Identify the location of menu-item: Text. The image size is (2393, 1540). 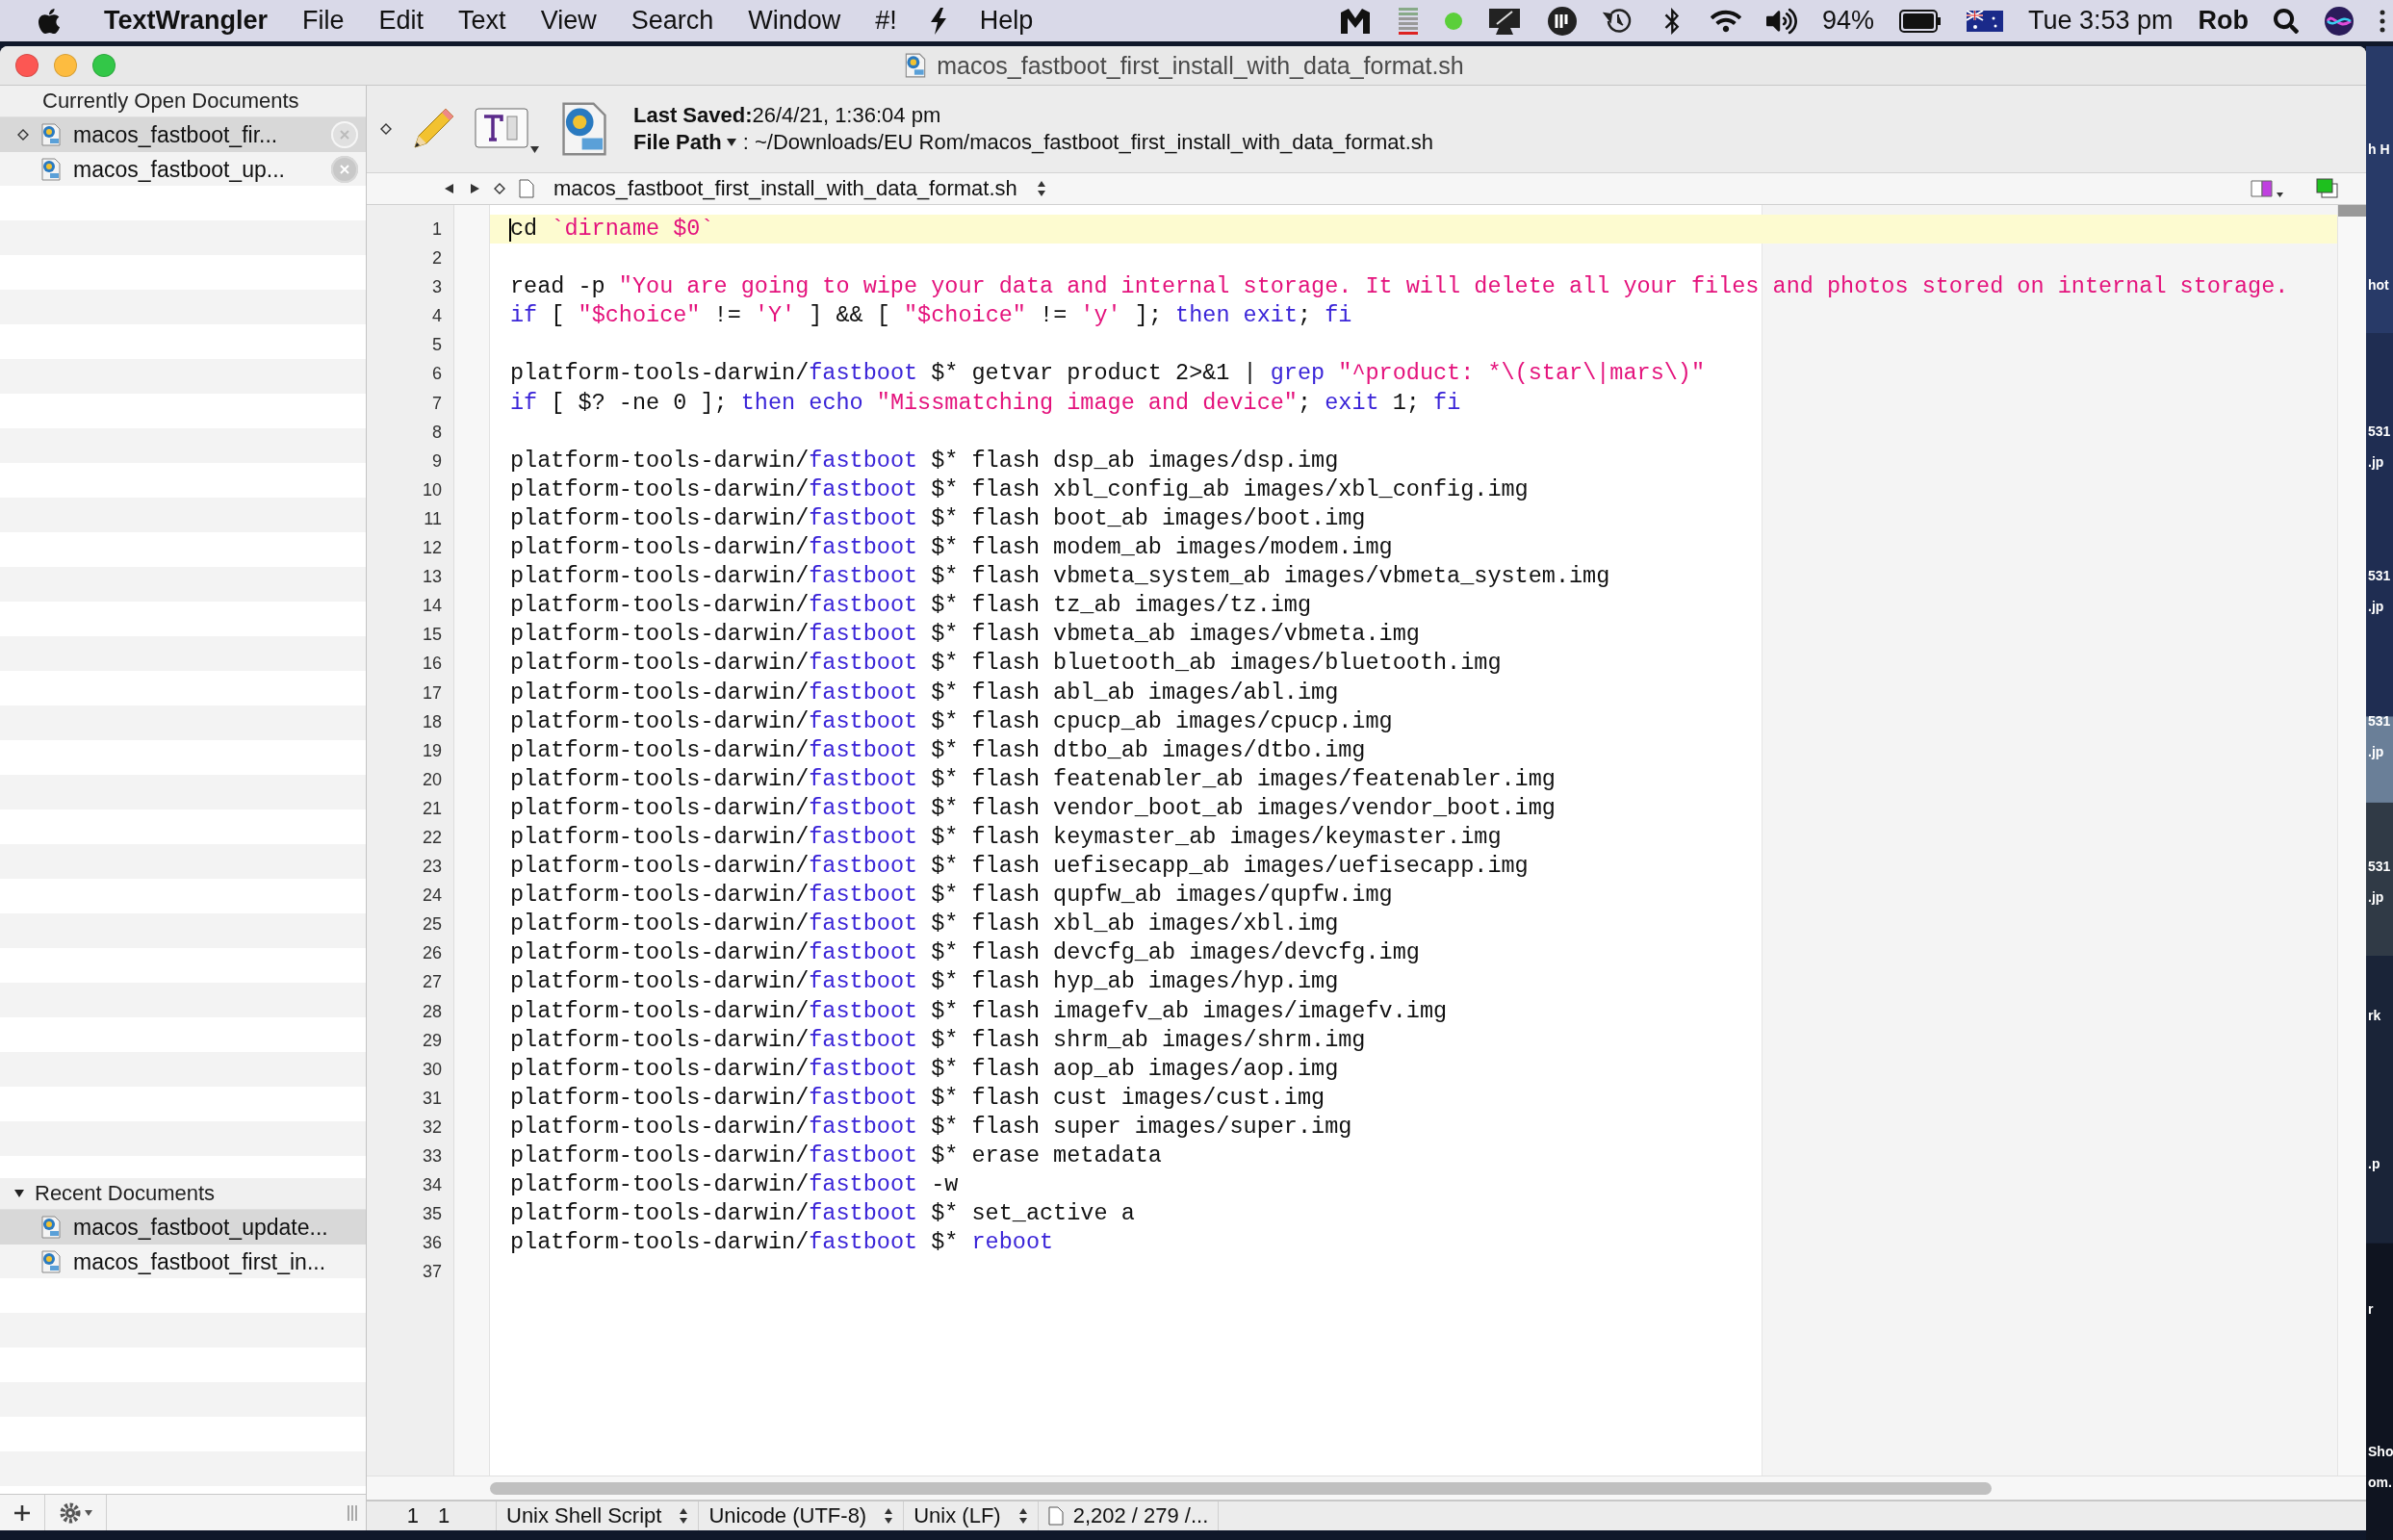
(482, 21).